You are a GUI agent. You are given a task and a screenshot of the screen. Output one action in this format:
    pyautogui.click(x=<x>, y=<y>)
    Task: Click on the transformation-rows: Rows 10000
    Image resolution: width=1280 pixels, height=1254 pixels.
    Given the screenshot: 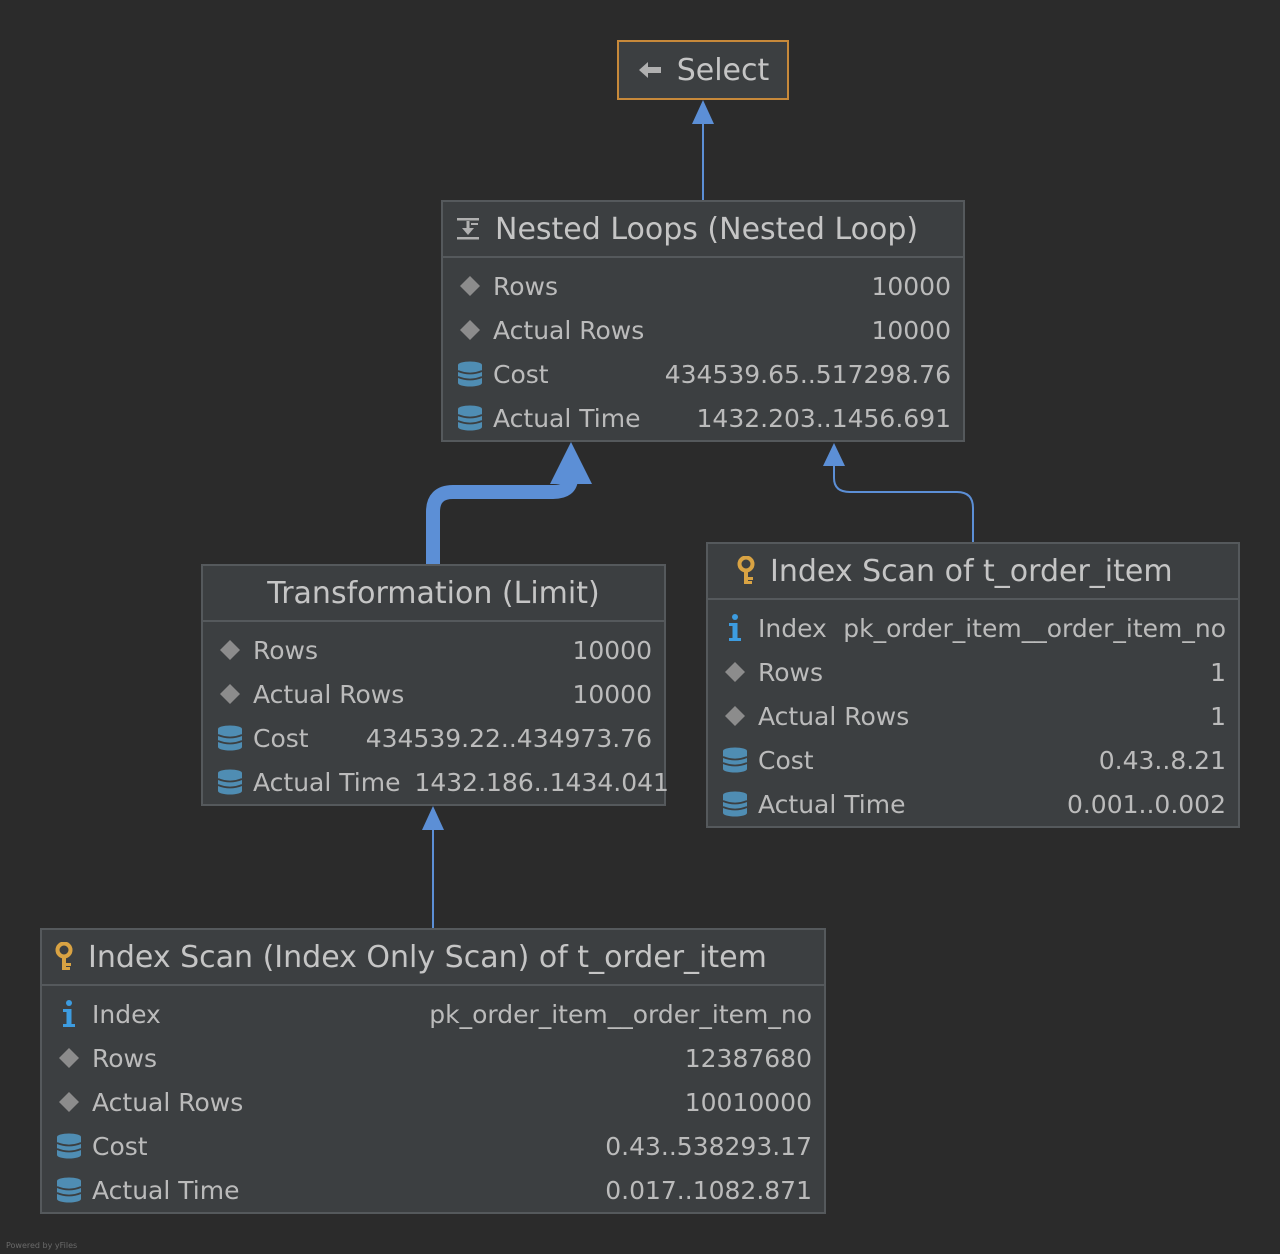 What is the action you would take?
    pyautogui.click(x=433, y=650)
    